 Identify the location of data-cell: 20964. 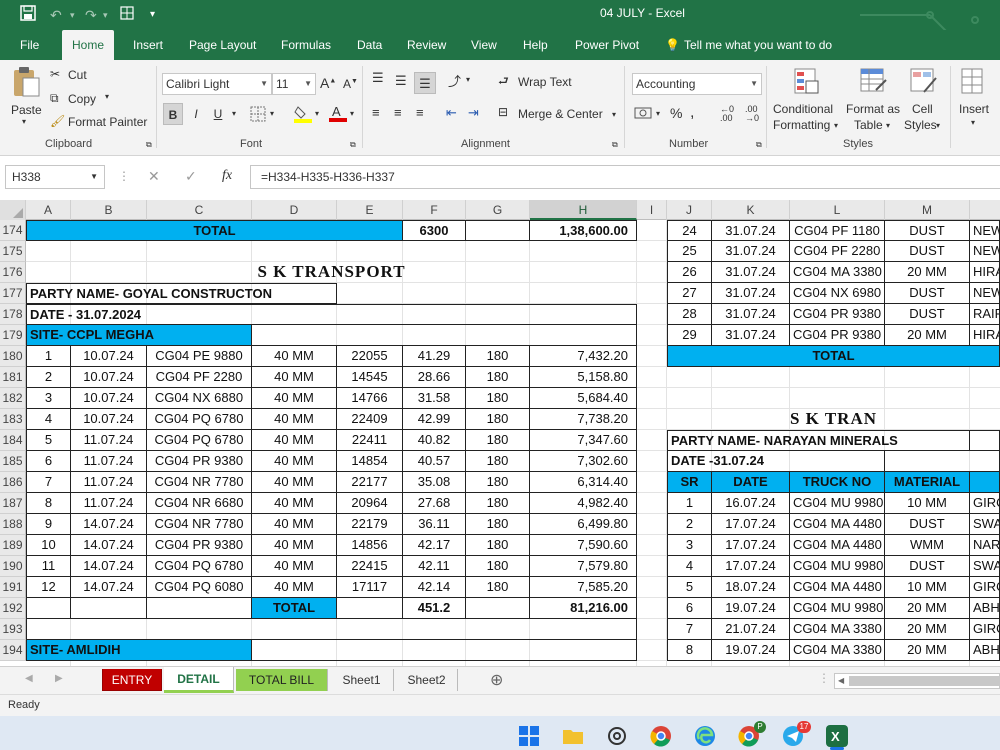
(370, 503).